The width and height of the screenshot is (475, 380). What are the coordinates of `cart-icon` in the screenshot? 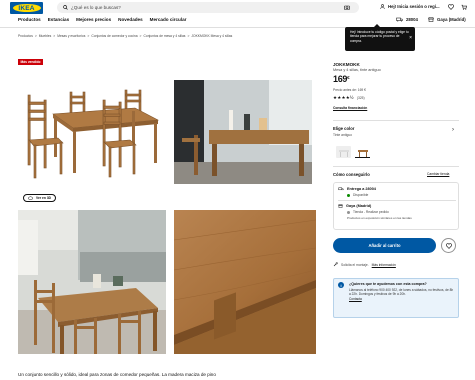 It's located at (463, 6).